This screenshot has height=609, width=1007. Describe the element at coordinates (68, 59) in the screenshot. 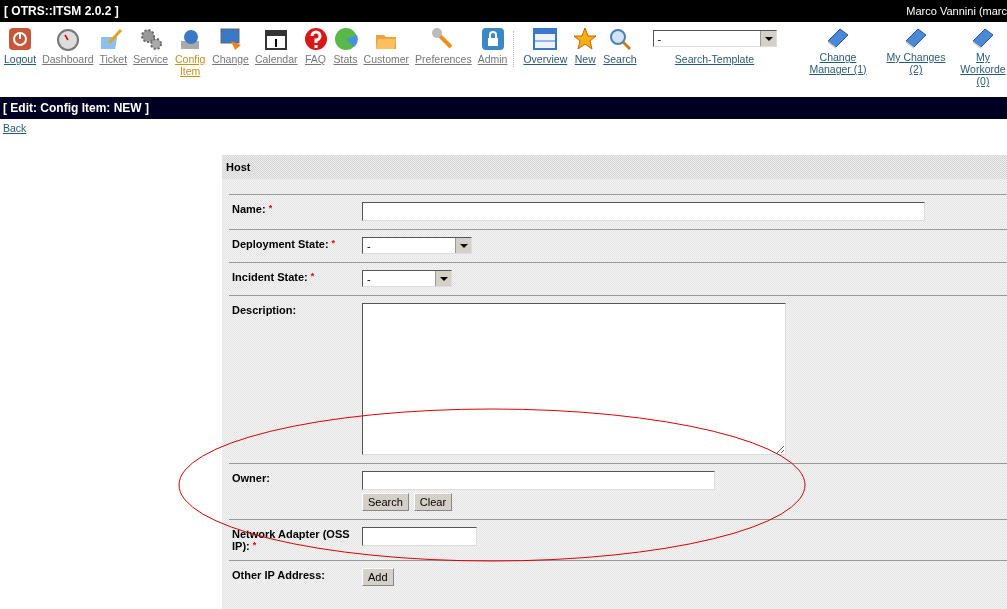

I see `nav-link: Dashboard` at that location.